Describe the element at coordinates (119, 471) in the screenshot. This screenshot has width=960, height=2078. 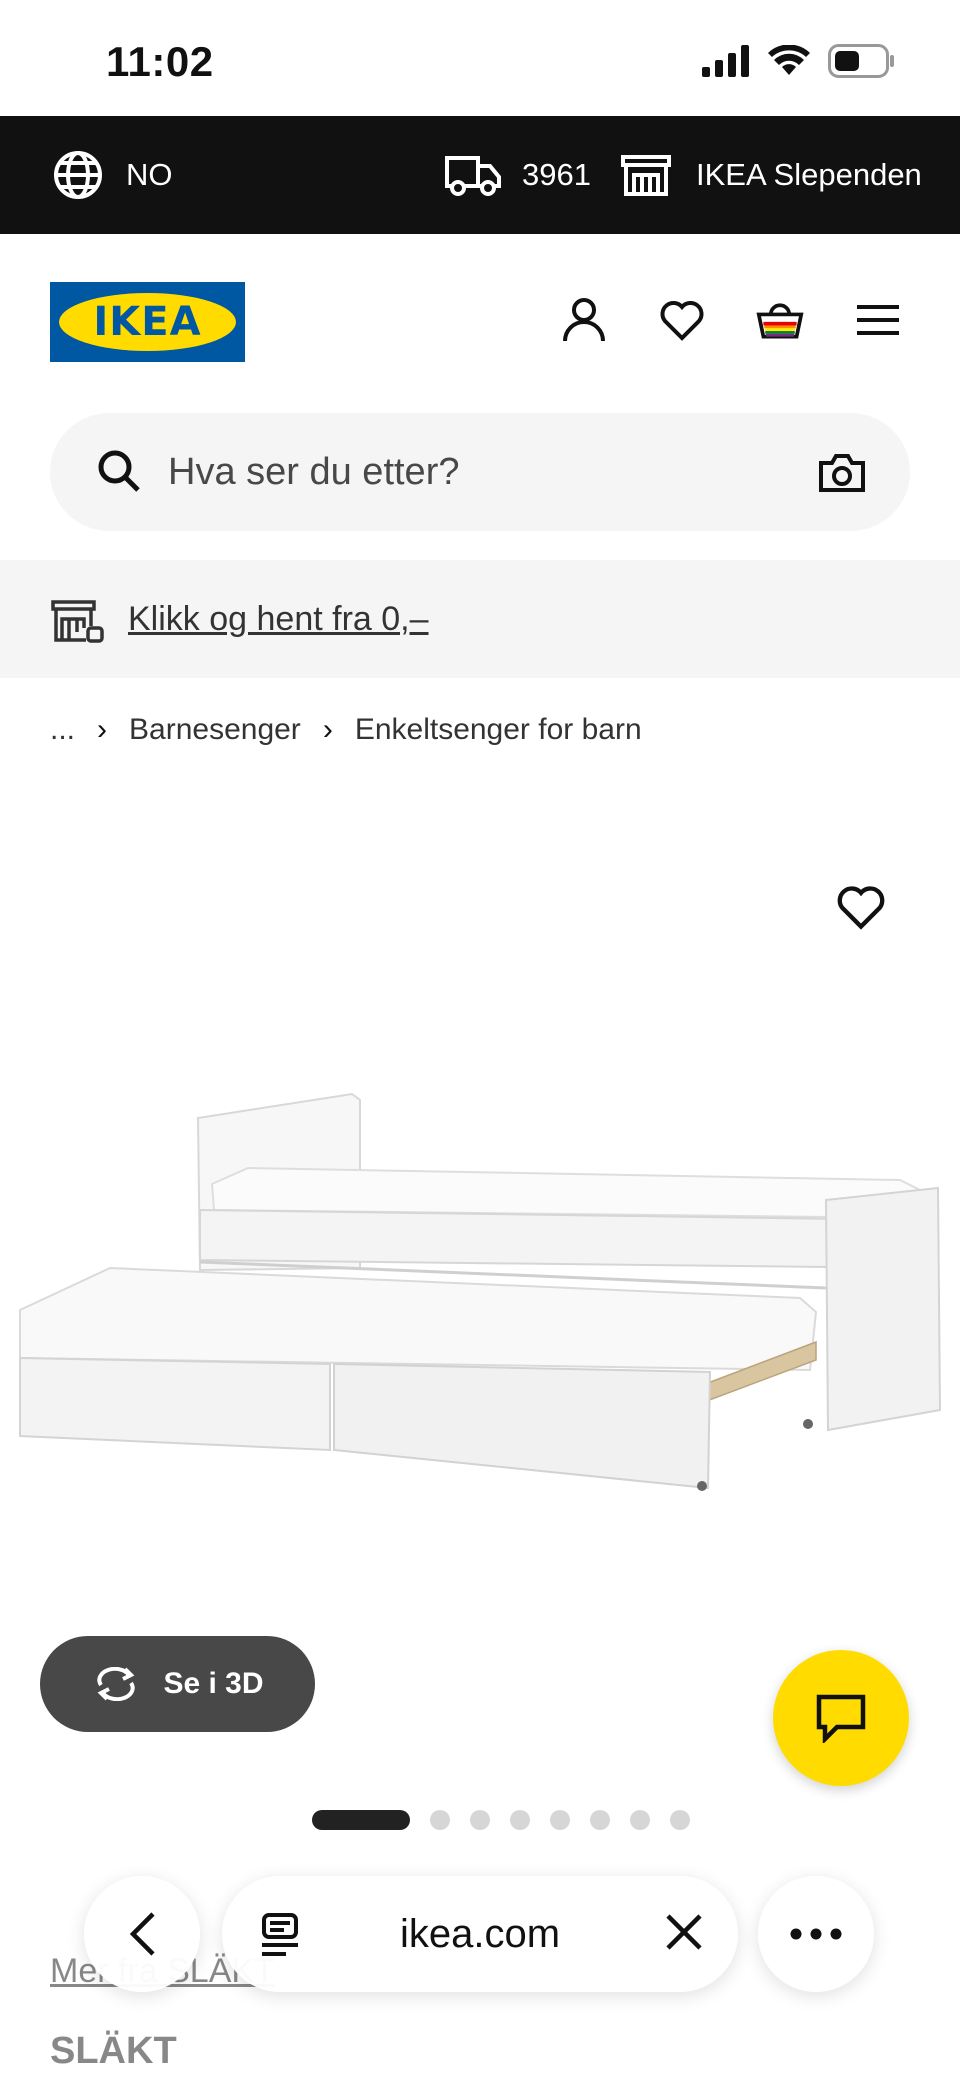
I see `search-icon` at that location.